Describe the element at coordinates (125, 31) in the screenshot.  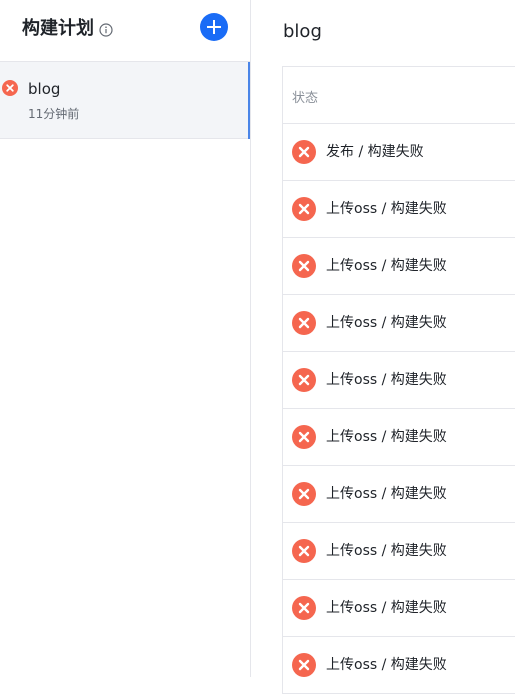
I see `sidebar-header: 构建计划` at that location.